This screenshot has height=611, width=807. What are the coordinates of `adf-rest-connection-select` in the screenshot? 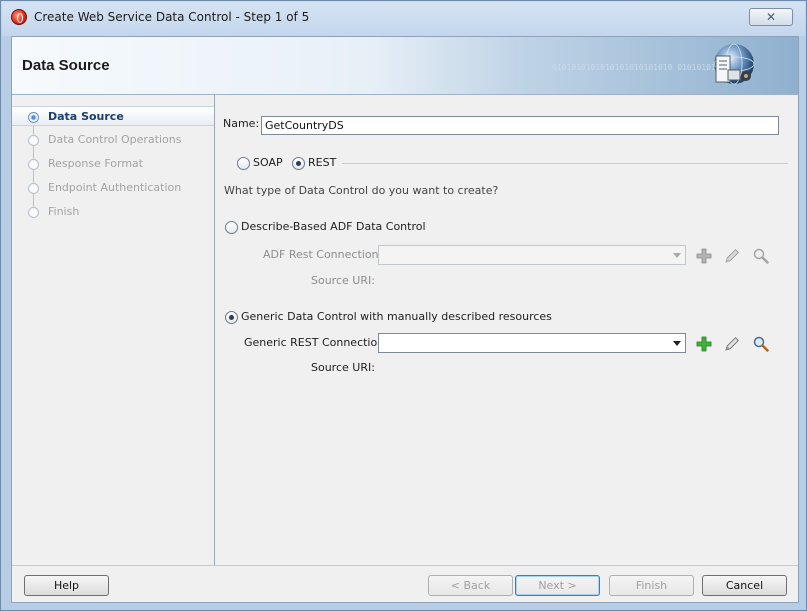 It's located at (532, 255).